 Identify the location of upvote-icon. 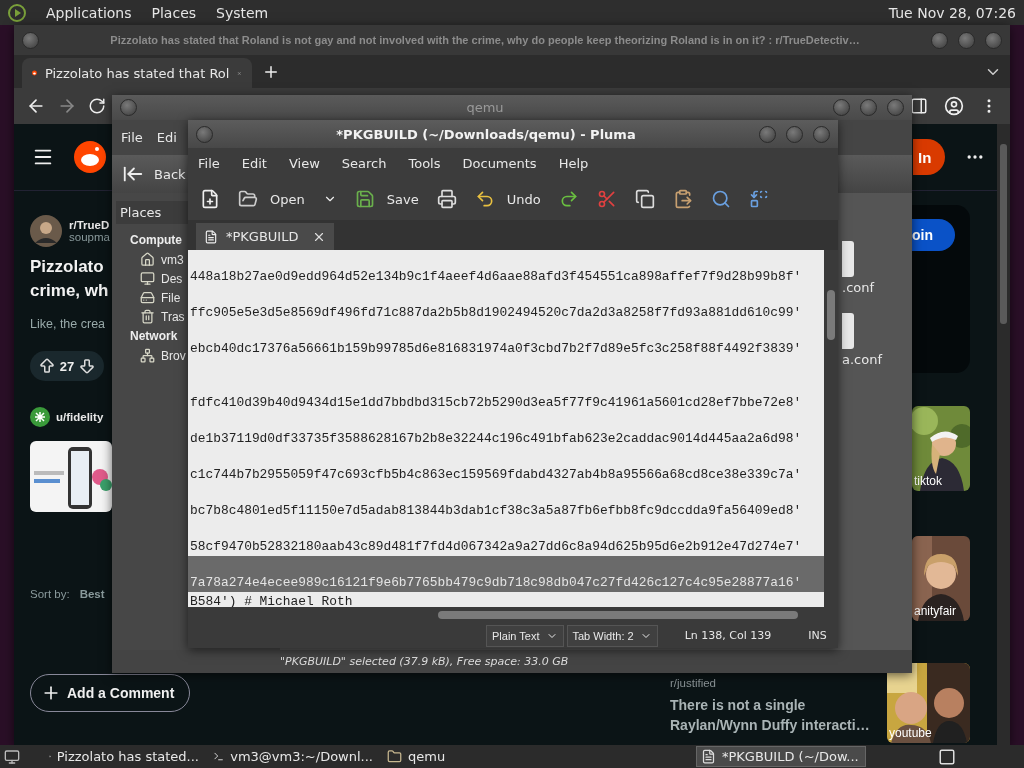
(46, 366).